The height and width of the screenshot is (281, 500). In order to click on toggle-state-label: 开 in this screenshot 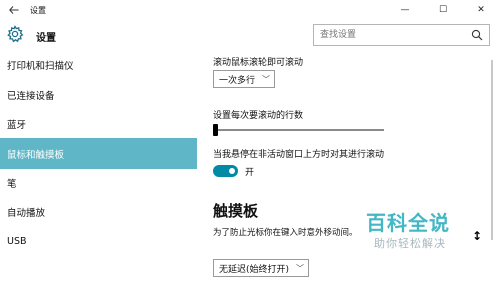, I will do `click(250, 173)`.